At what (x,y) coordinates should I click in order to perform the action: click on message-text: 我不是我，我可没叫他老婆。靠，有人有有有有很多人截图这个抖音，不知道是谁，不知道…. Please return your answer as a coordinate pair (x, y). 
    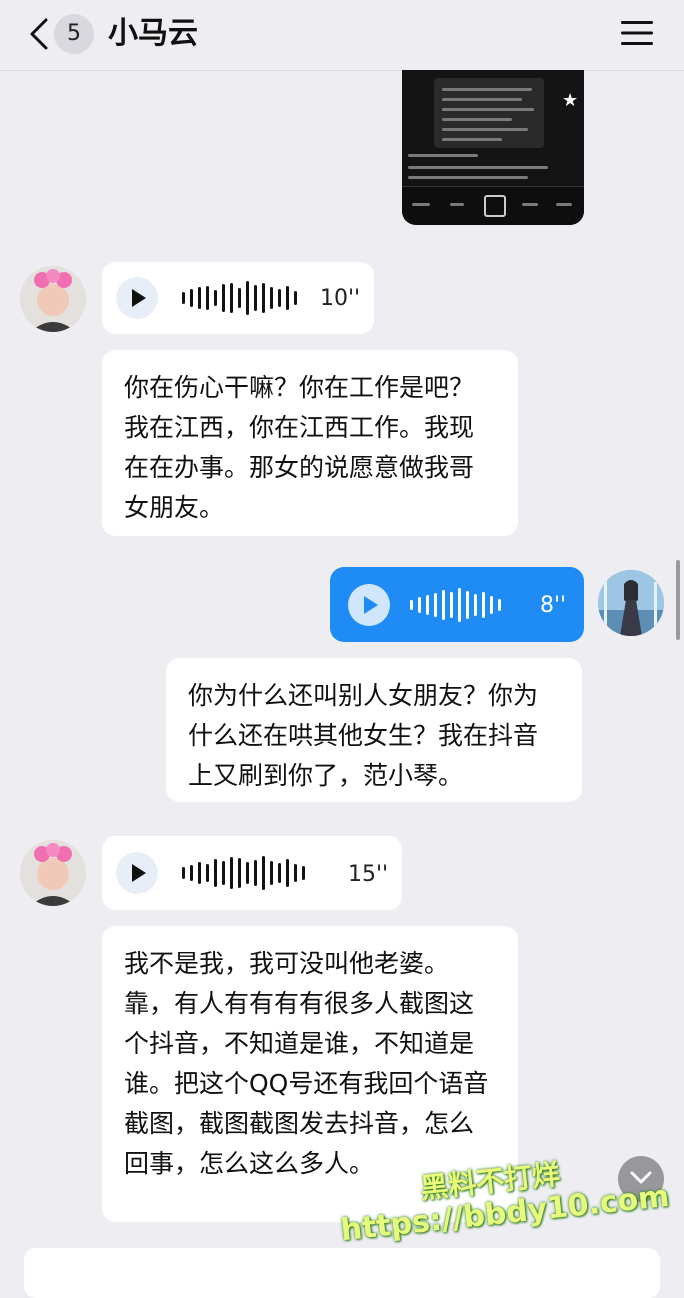
    Looking at the image, I should click on (306, 1063).